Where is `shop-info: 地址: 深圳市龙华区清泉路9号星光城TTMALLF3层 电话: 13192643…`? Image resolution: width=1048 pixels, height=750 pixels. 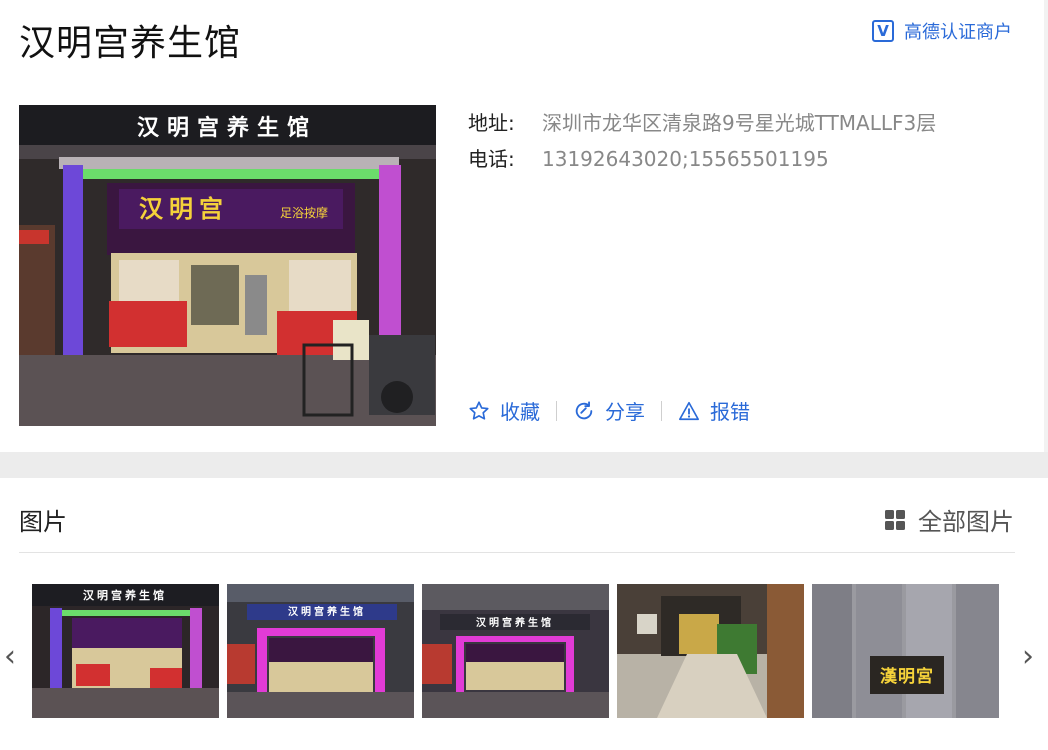 shop-info: 地址: 深圳市龙华区清泉路9号星光城TTMALLF3层 电话: 13192643… is located at coordinates (702, 141).